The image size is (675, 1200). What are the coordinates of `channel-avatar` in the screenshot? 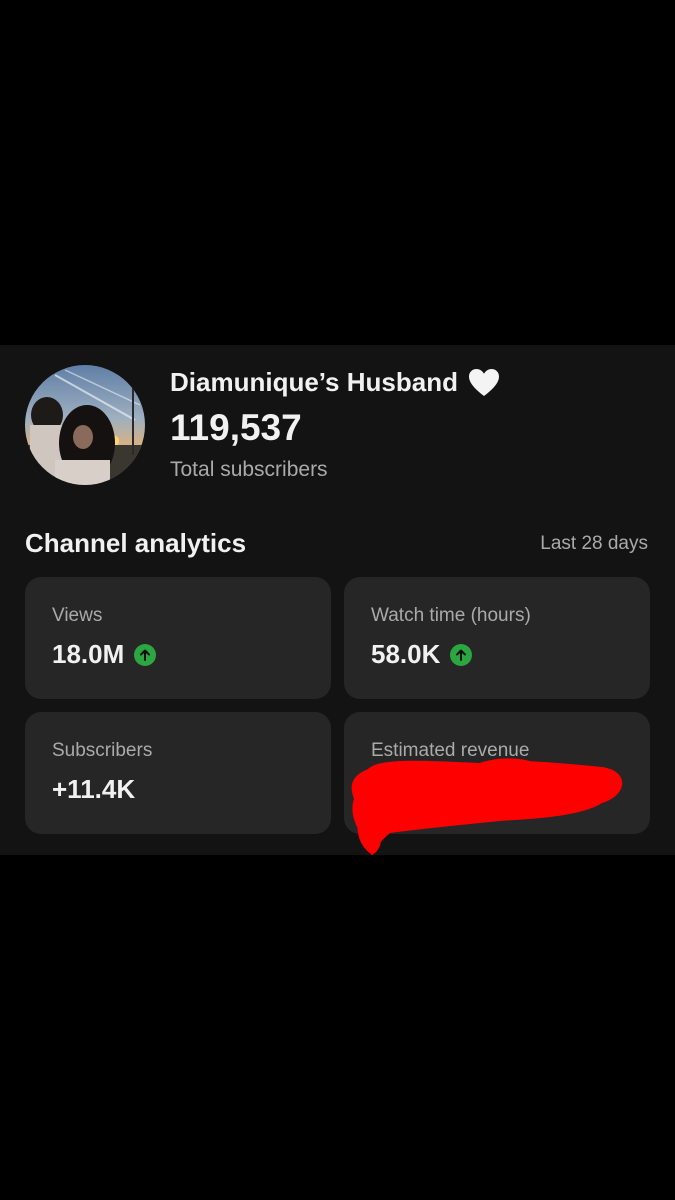 It's located at (85, 425).